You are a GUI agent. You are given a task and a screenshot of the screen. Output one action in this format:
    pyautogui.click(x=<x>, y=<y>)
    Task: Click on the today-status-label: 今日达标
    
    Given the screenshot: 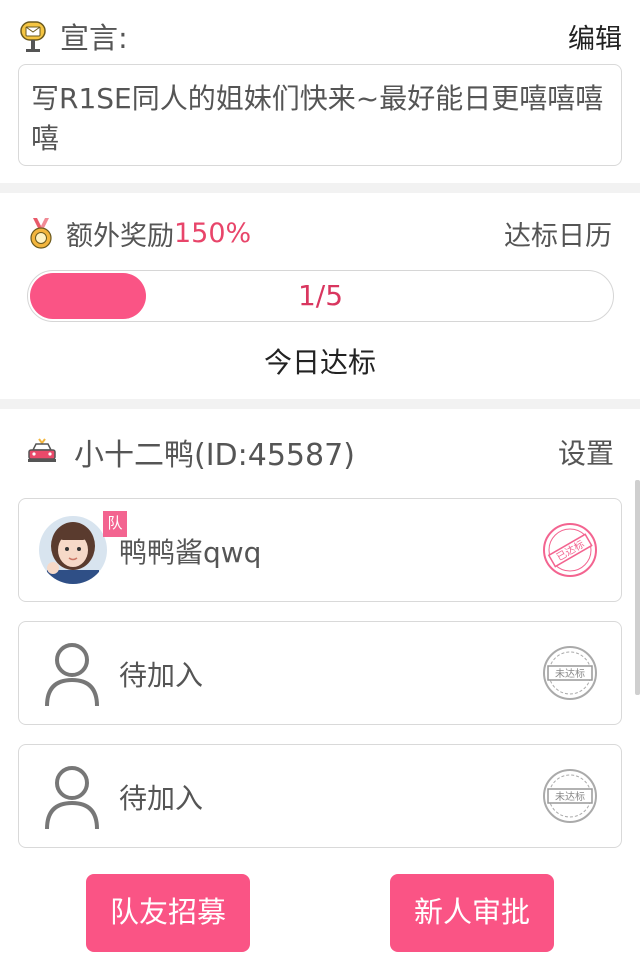 What is the action you would take?
    pyautogui.click(x=319, y=362)
    